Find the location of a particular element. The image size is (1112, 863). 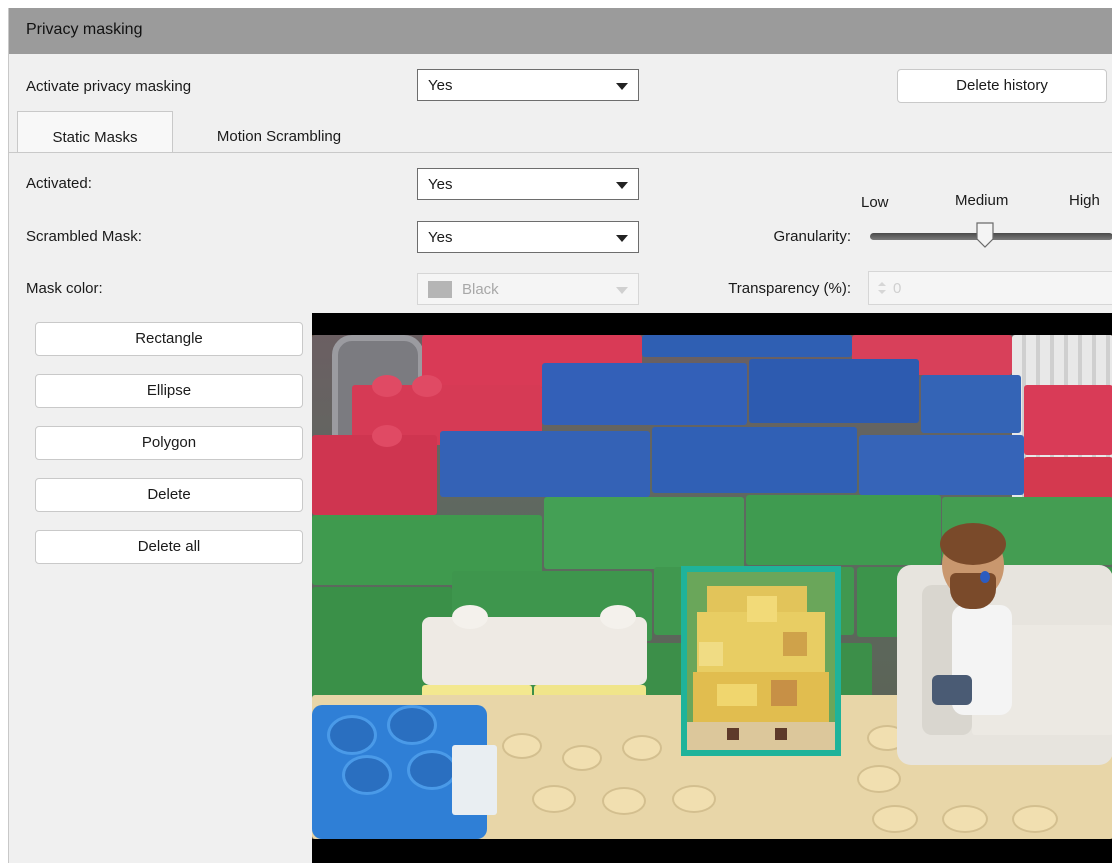

tab-motion-scrambling: Motion Scrambling is located at coordinates (279, 132).